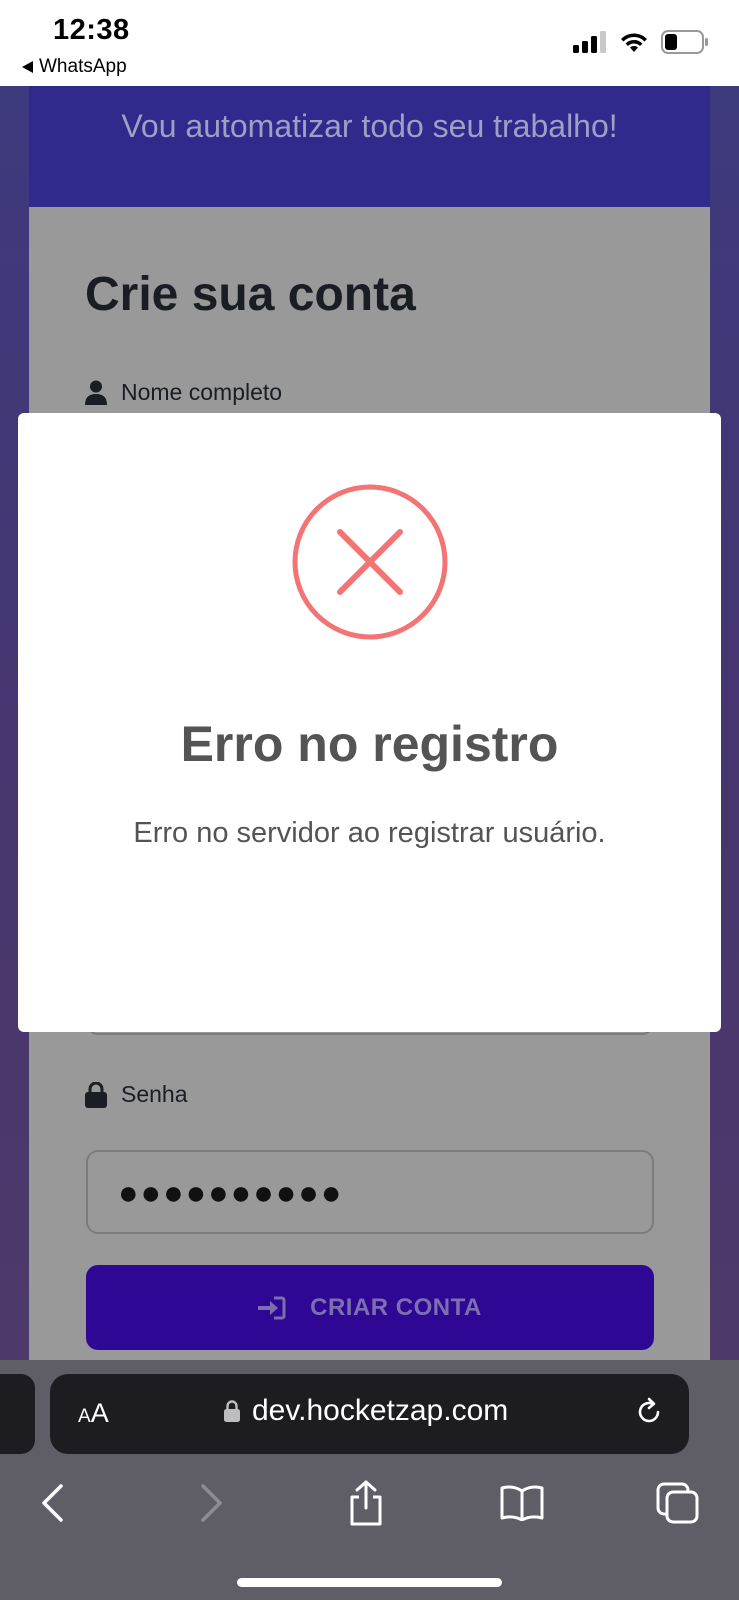 The width and height of the screenshot is (739, 1600). I want to click on share-button, so click(366, 1503).